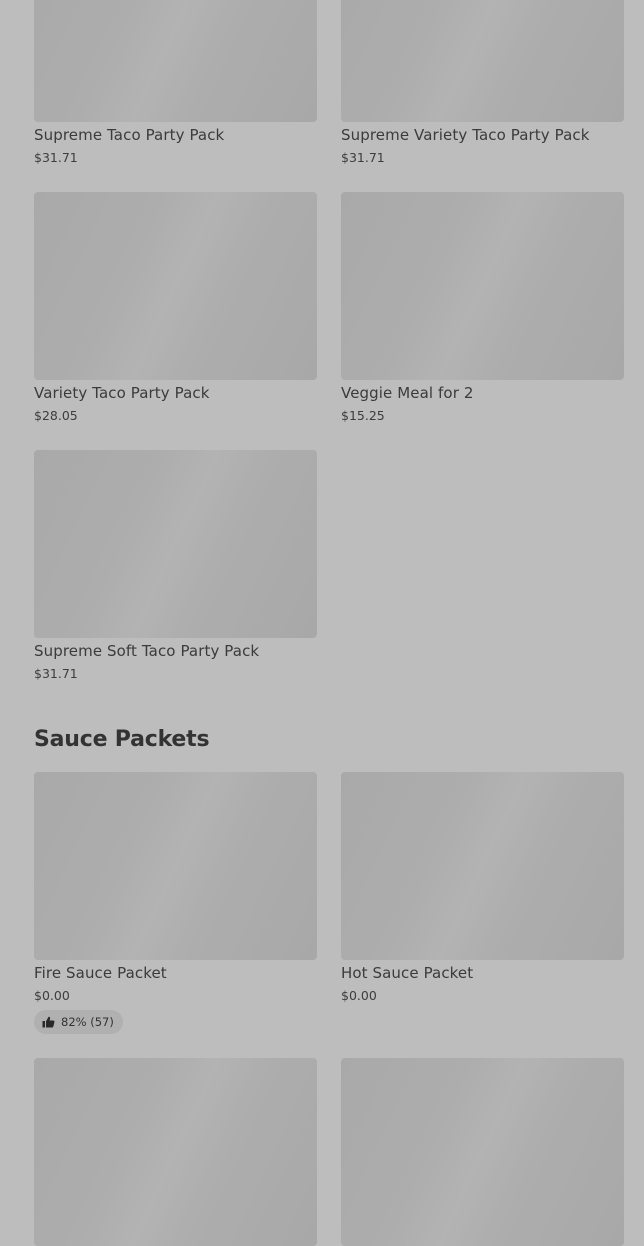  I want to click on menu-item-card: Supreme Soft Taco Party Pack $31.71, so click(175, 565).